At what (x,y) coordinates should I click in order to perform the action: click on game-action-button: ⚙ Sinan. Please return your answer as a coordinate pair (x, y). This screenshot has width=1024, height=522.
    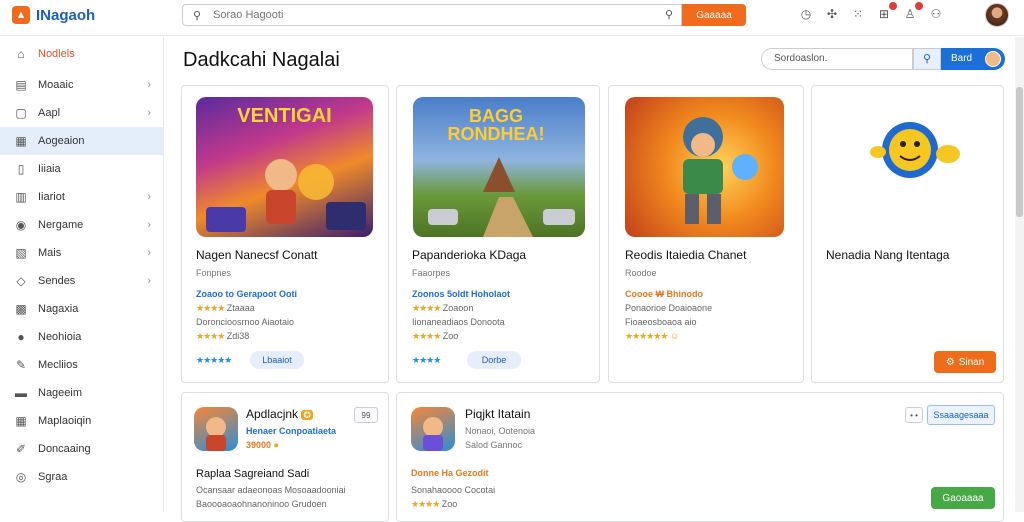
    Looking at the image, I should click on (965, 362).